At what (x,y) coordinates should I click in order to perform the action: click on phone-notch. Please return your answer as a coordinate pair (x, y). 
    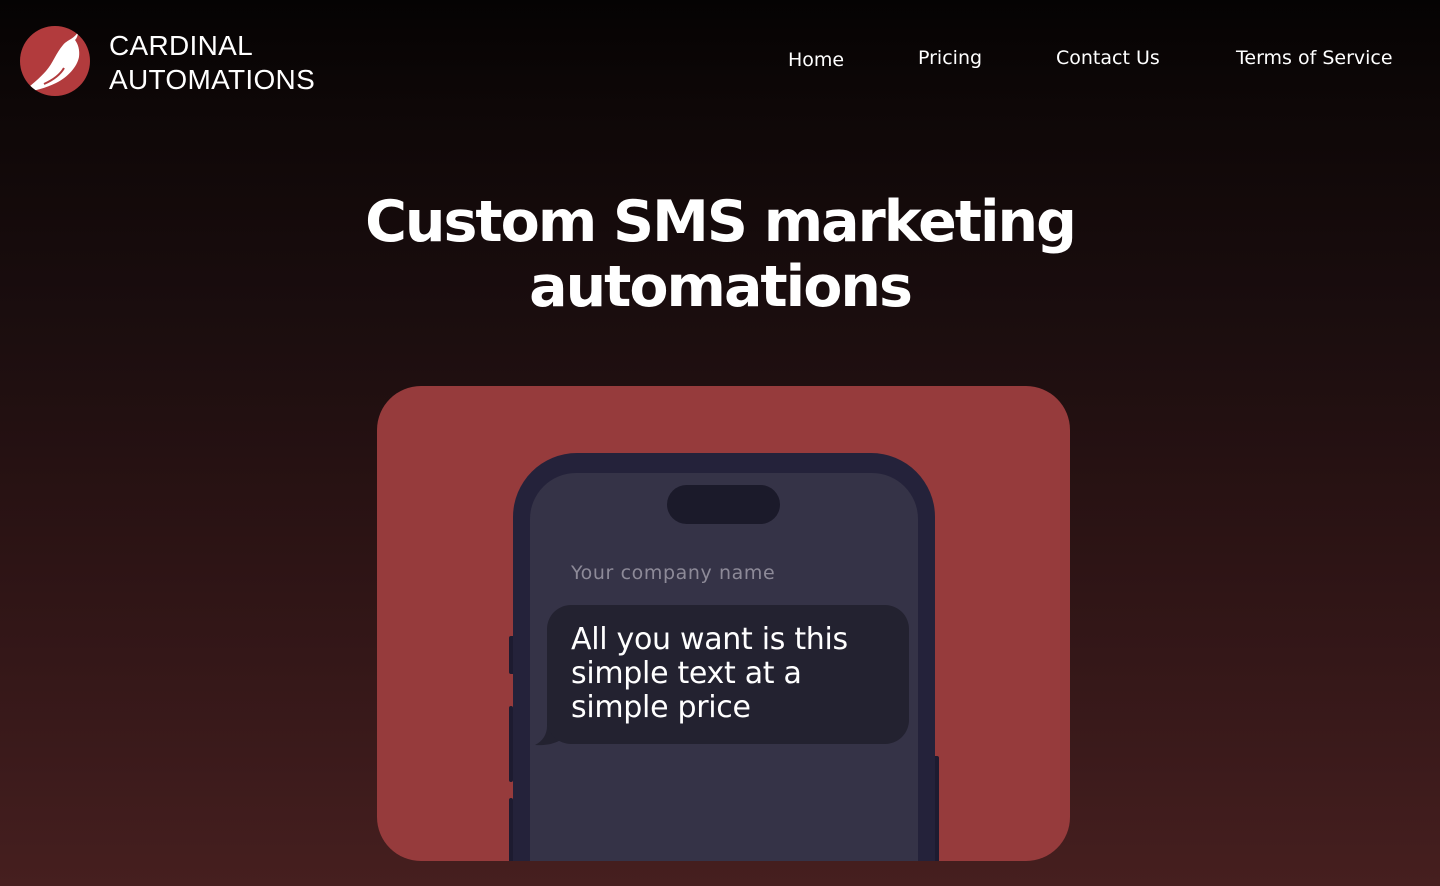
    Looking at the image, I should click on (723, 504).